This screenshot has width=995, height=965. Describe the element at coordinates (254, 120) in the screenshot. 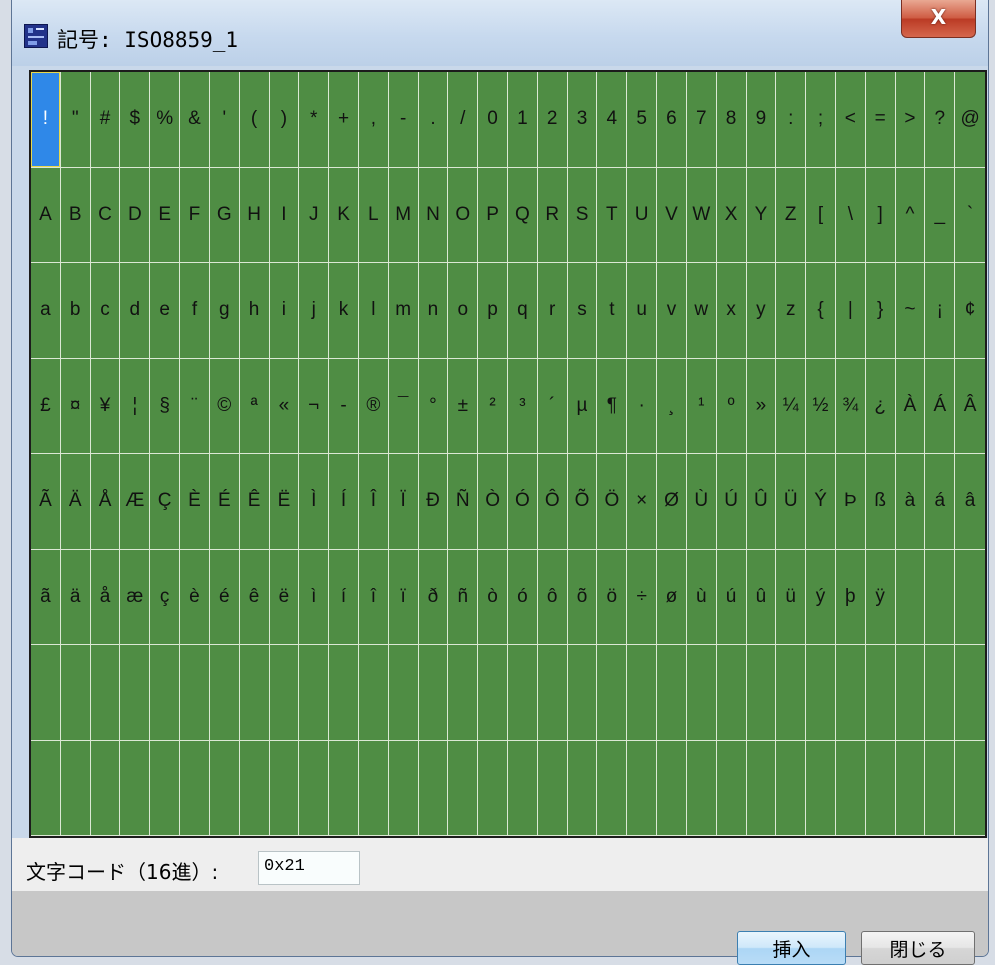

I see `char-cell: (` at that location.